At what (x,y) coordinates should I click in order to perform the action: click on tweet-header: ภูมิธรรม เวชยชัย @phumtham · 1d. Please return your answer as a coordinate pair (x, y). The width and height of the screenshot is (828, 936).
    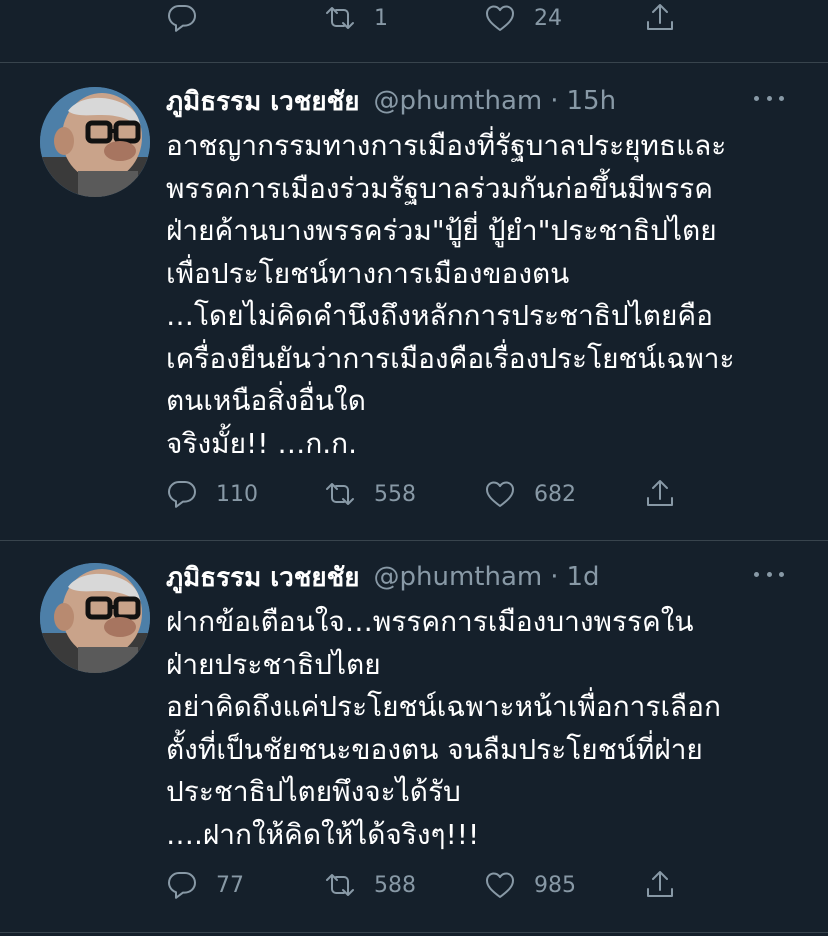
    Looking at the image, I should click on (383, 577).